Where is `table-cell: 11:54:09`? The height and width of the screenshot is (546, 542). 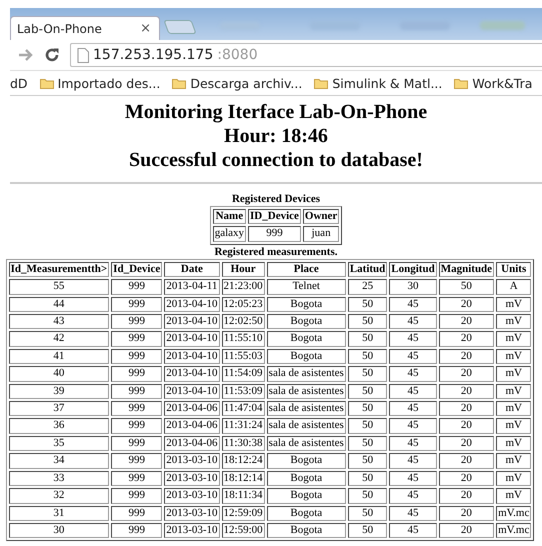
table-cell: 11:54:09 is located at coordinates (243, 374).